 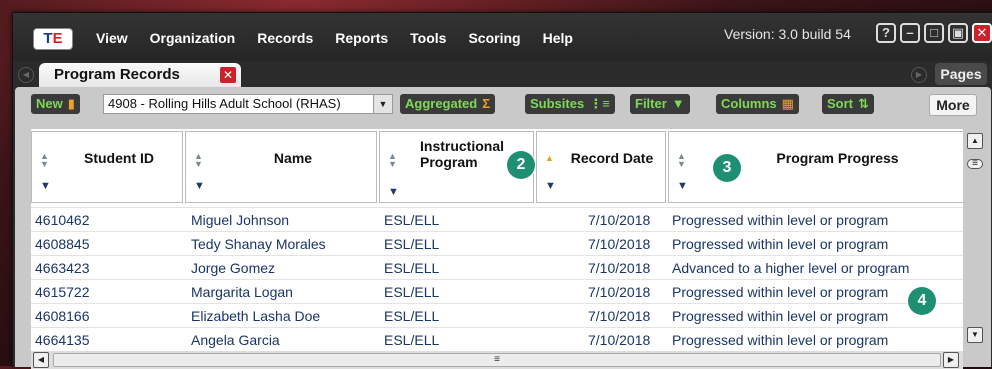 I want to click on cell-student-id: 4615722, so click(x=62, y=292).